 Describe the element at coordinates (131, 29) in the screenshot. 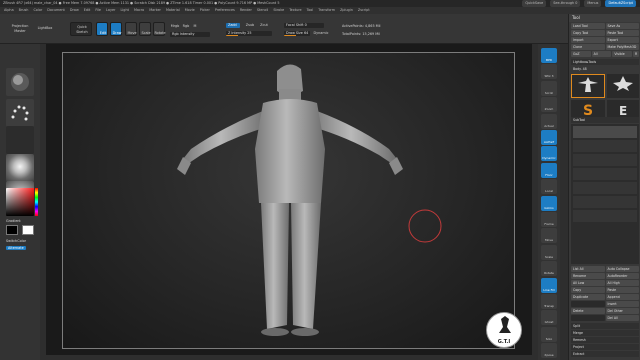

I see `move-mode-button: Move` at that location.